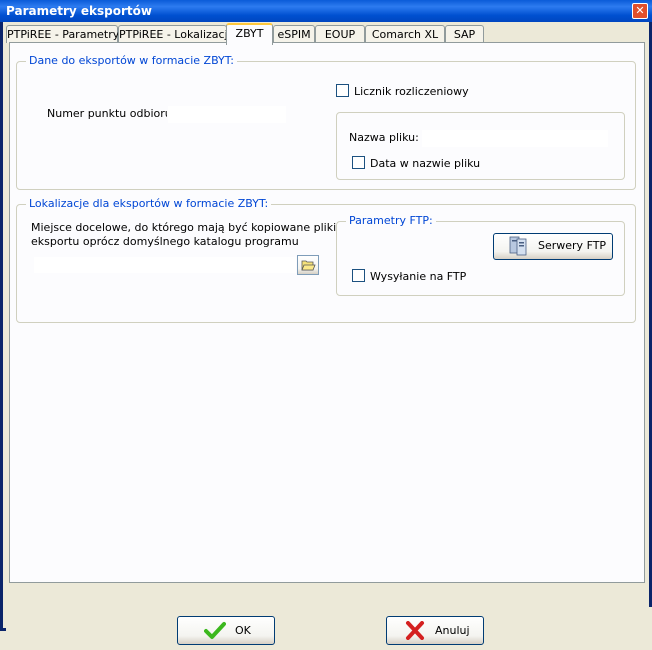 This screenshot has height=650, width=652. What do you see at coordinates (418, 276) in the screenshot?
I see `wysylanie-ftp-label: Wysyłanie na FTP` at bounding box center [418, 276].